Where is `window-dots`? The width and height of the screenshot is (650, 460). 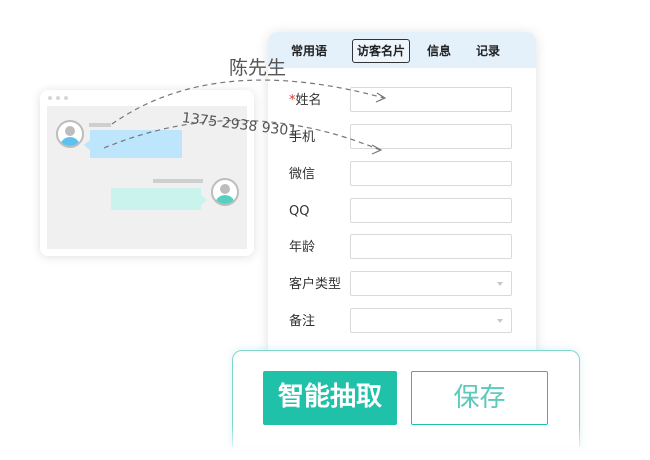 window-dots is located at coordinates (58, 98).